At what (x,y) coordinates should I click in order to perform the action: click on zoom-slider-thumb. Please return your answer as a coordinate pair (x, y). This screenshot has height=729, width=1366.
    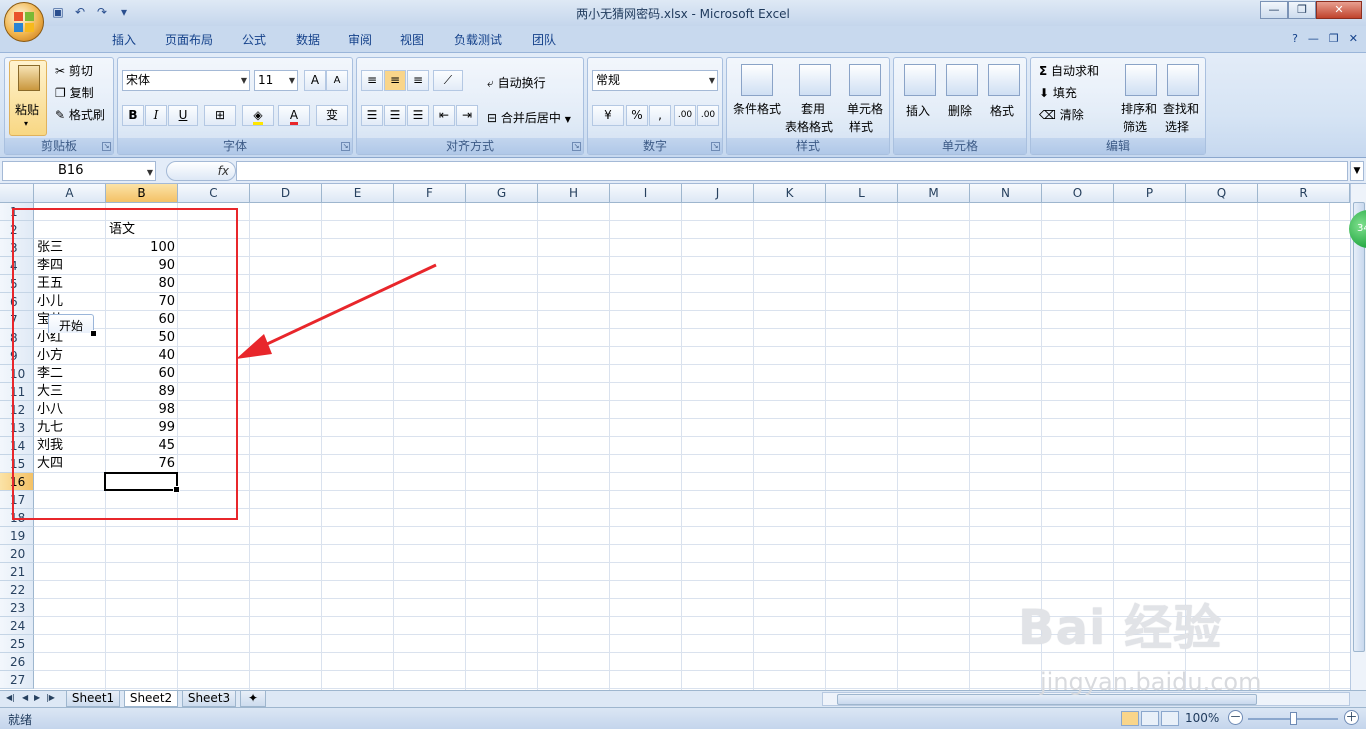
    Looking at the image, I should click on (1293, 718).